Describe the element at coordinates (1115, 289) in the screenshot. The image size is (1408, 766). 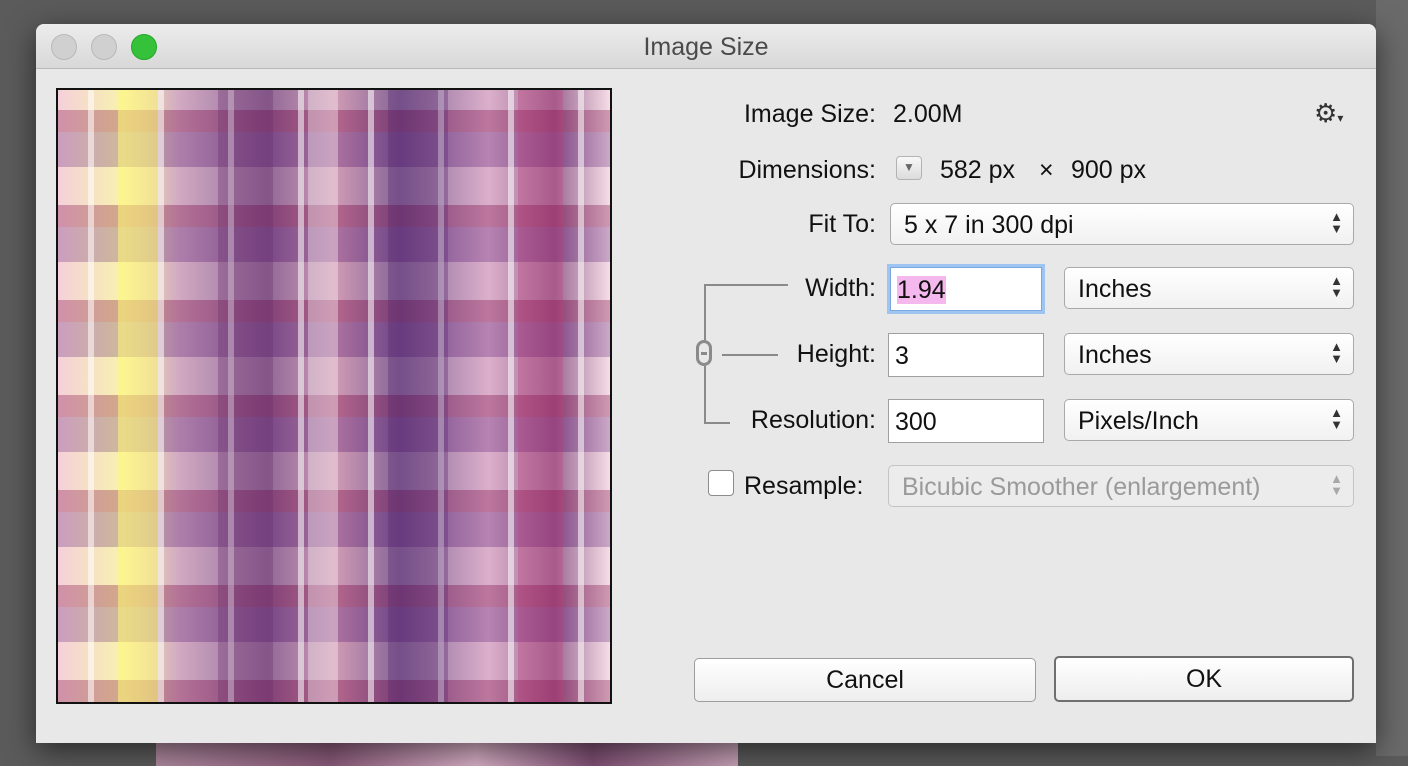
I see `width-unit-value: Inches` at that location.